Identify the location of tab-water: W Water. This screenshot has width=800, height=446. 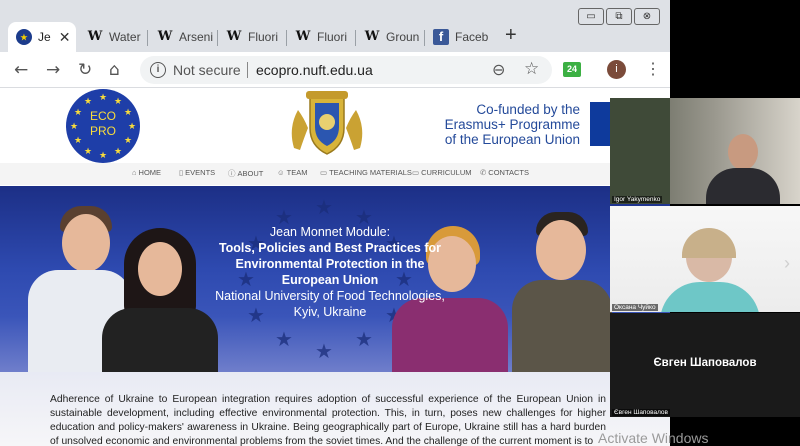
(113, 37).